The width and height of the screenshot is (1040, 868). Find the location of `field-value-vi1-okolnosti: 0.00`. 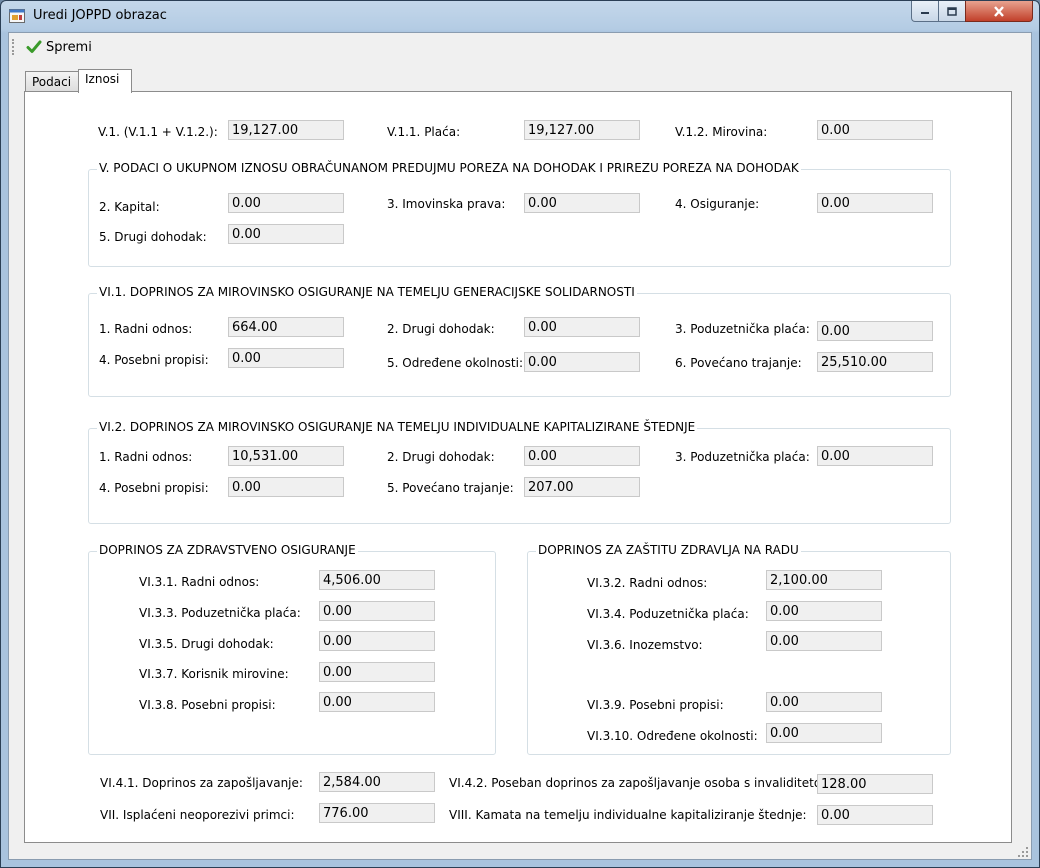

field-value-vi1-okolnosti: 0.00 is located at coordinates (582, 362).